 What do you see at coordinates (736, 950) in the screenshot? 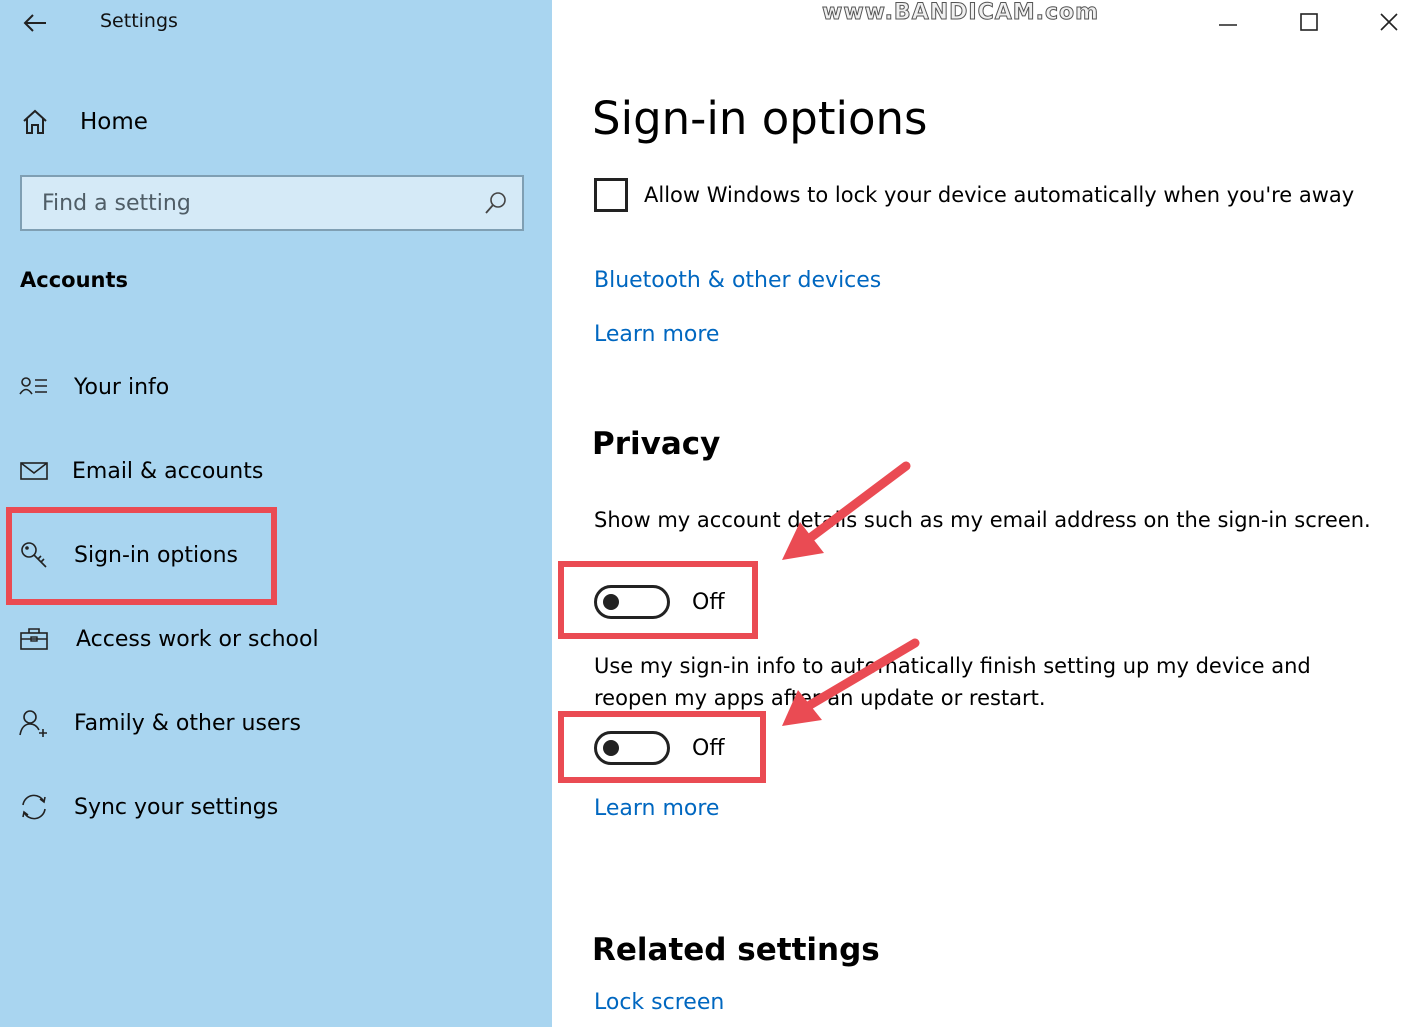
I see `related-settings-heading: Related settings` at bounding box center [736, 950].